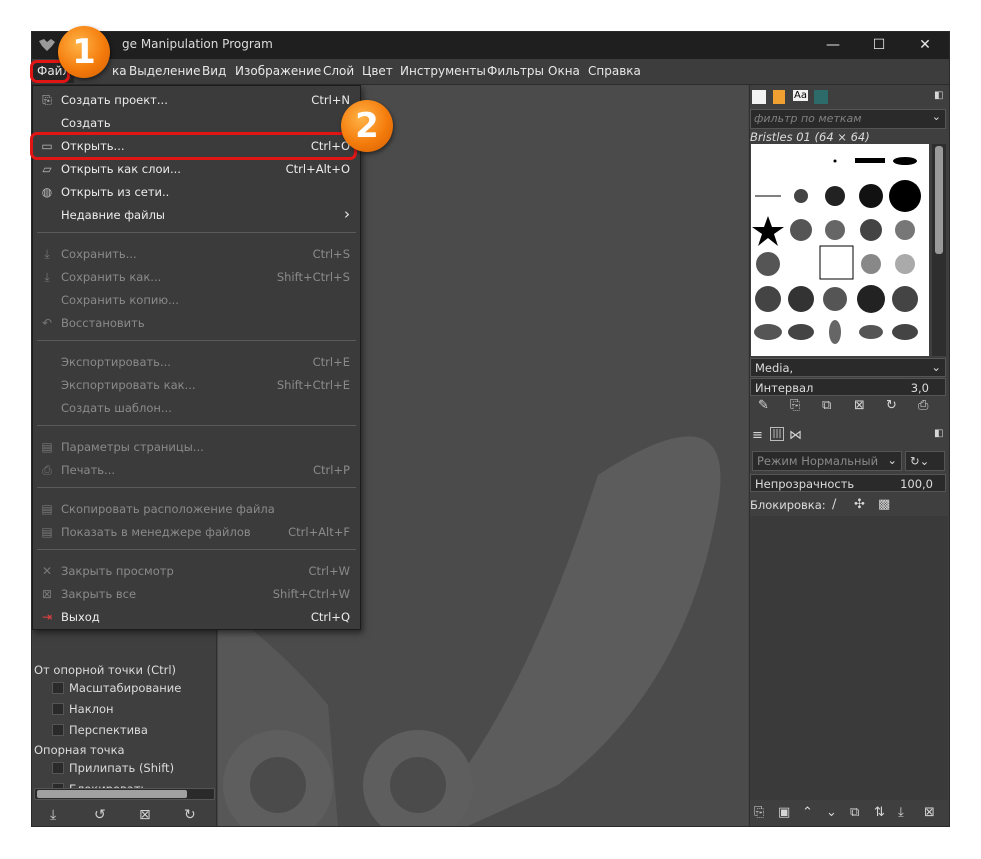 This screenshot has height=859, width=981. What do you see at coordinates (884, 504) in the screenshot?
I see `lock-alpha-icon: ▩` at bounding box center [884, 504].